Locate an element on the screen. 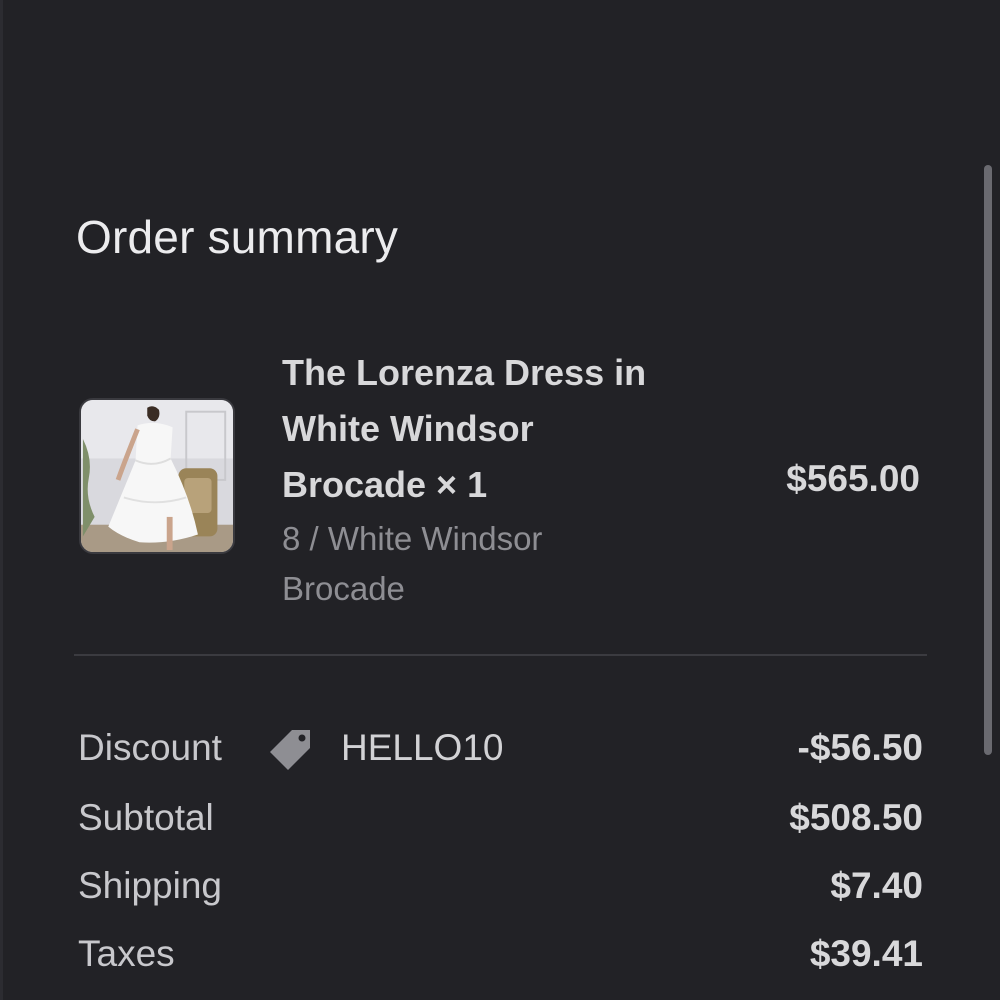 Image resolution: width=1000 pixels, height=1000 pixels. subtotal-label: Subtotal is located at coordinates (146, 817).